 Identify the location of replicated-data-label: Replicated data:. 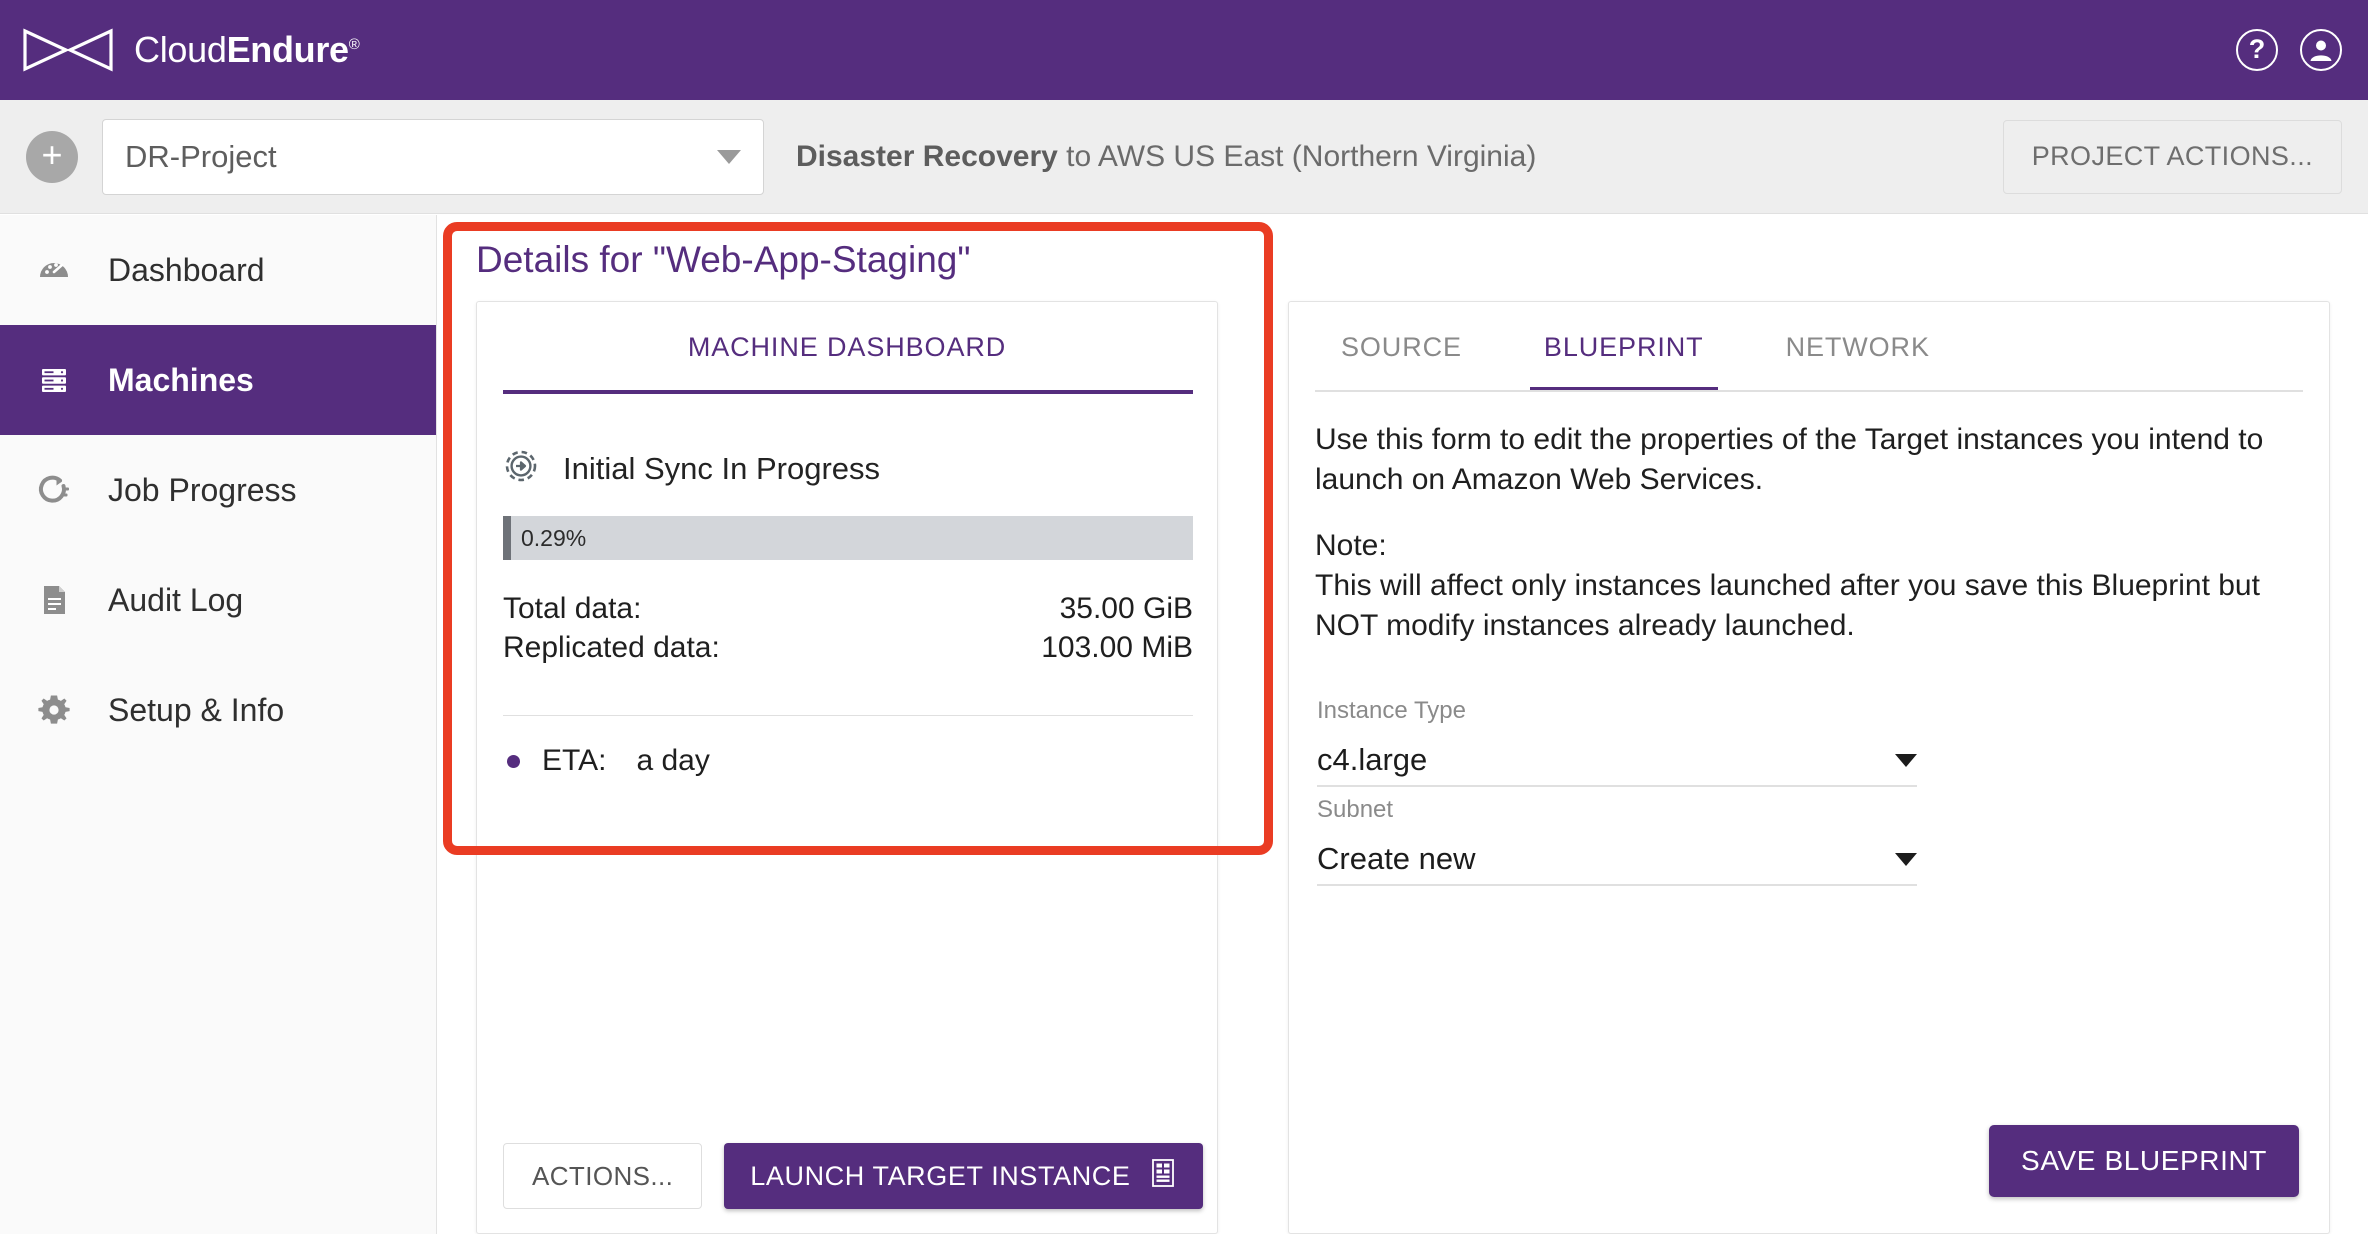
(611, 647).